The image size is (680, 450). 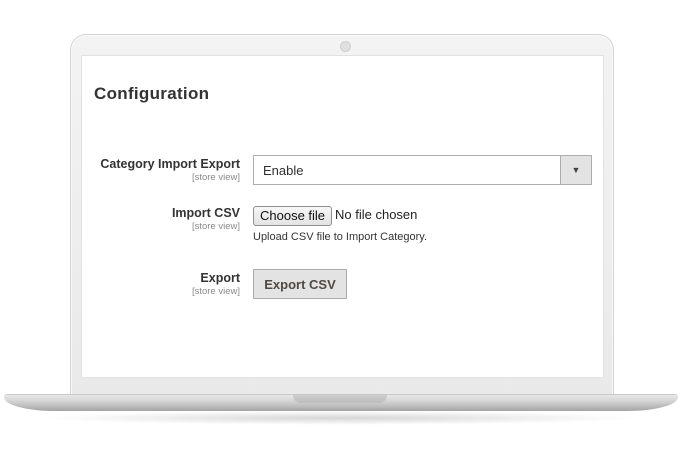 What do you see at coordinates (205, 213) in the screenshot?
I see `import-csv-label: Import CSV` at bounding box center [205, 213].